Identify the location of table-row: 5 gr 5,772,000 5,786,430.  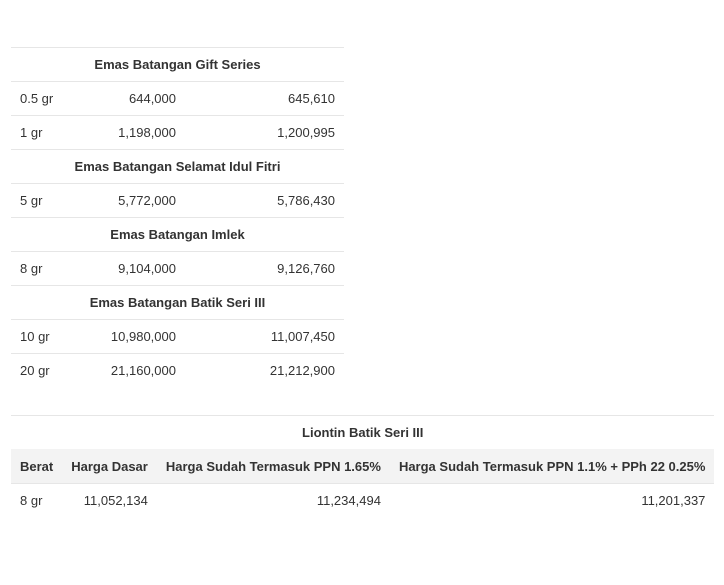
(177, 200).